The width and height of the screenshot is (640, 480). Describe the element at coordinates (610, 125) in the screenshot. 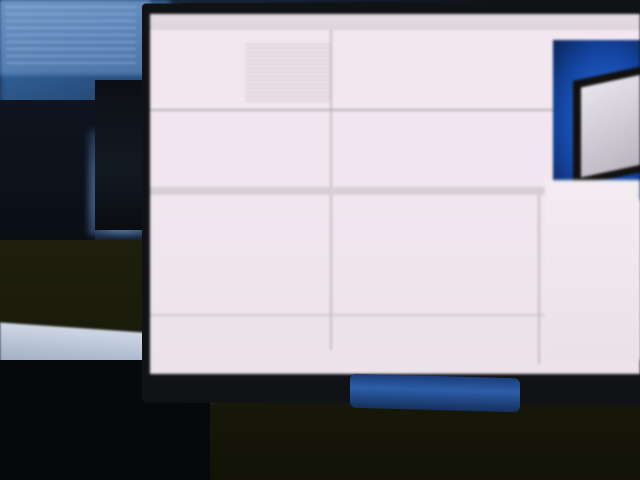

I see `thumbnail-laptop-screen` at that location.